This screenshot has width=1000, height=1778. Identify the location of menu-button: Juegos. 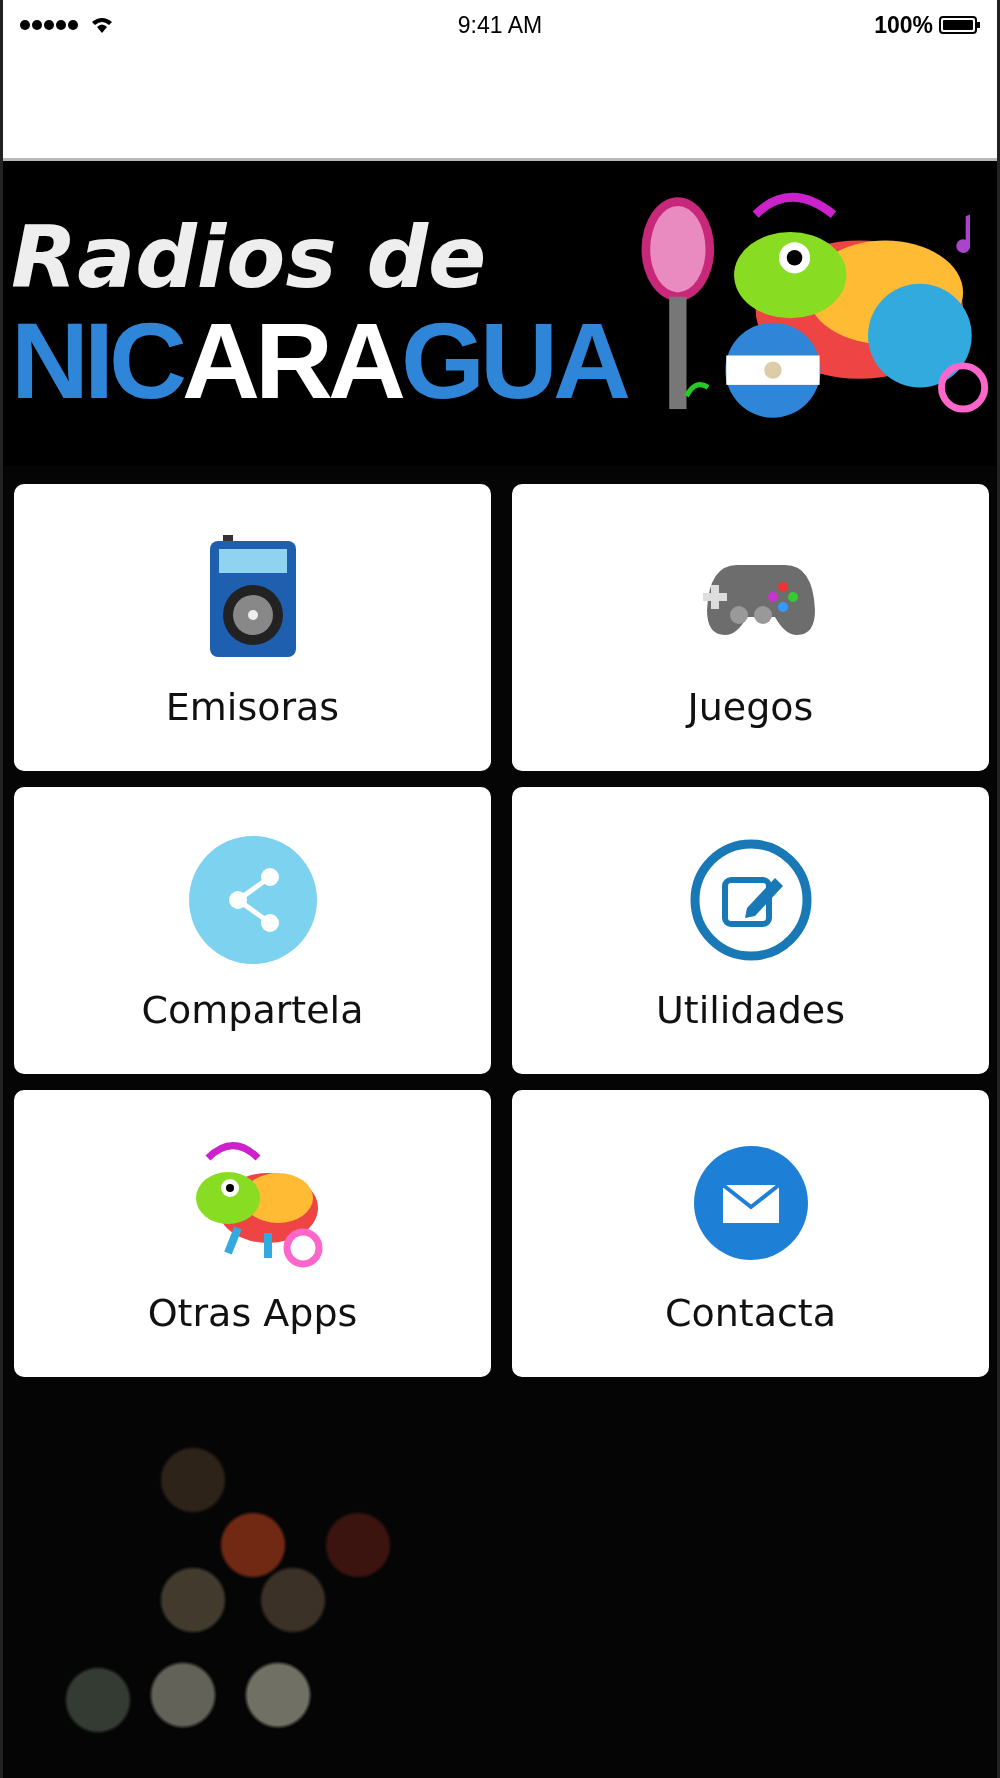
(750, 627).